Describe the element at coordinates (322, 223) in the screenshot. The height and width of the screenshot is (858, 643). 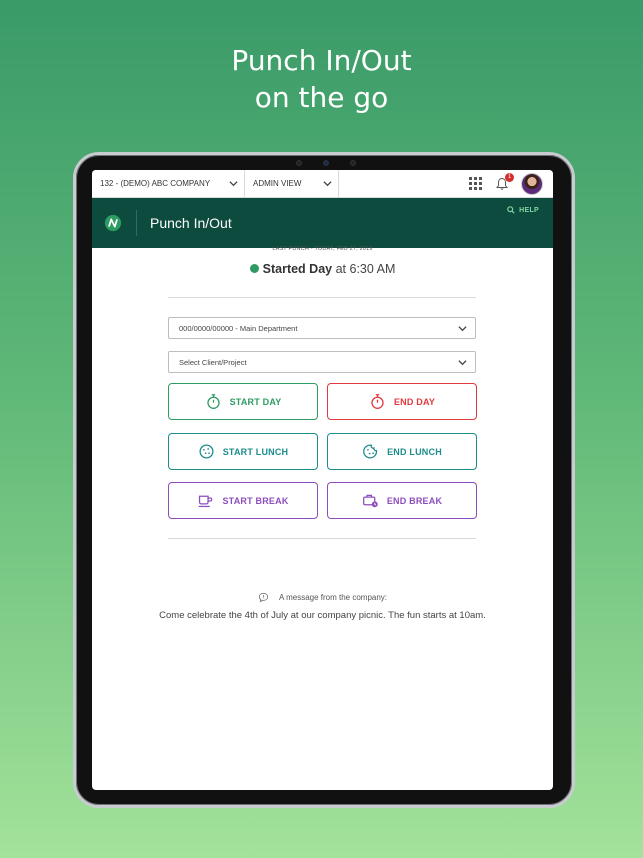
I see `page-header: Punch In/Out HELP` at that location.